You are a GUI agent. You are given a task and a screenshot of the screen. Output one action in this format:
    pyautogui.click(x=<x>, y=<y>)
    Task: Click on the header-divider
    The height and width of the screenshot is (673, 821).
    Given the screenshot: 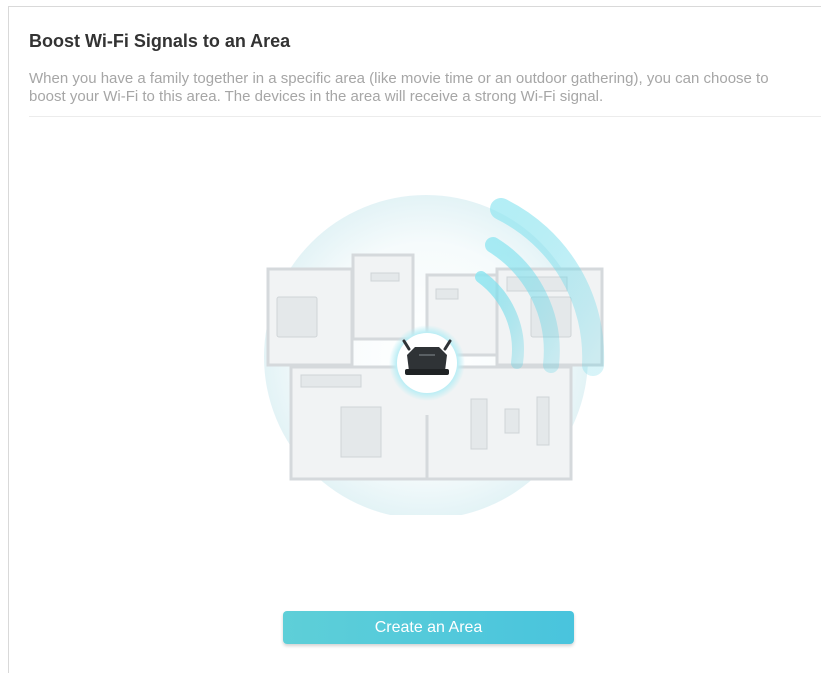 What is the action you would take?
    pyautogui.click(x=425, y=116)
    